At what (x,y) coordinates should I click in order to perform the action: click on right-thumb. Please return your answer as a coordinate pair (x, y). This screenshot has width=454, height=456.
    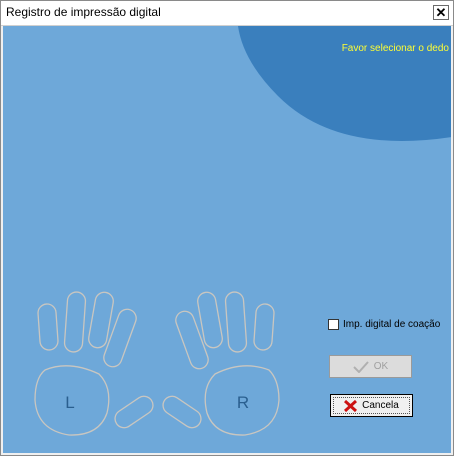
    Looking at the image, I should click on (182, 412).